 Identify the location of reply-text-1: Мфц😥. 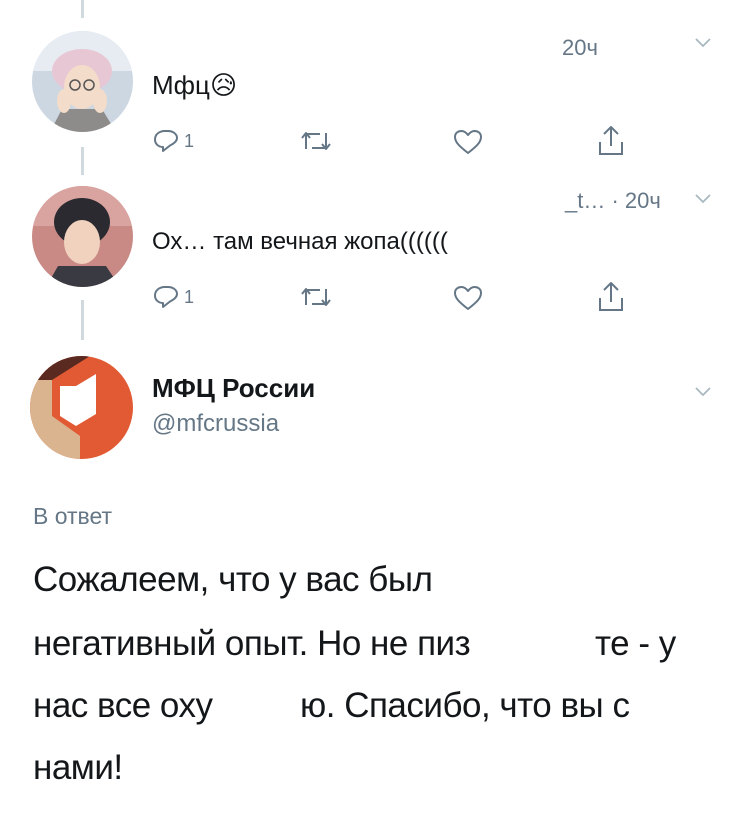
(195, 85).